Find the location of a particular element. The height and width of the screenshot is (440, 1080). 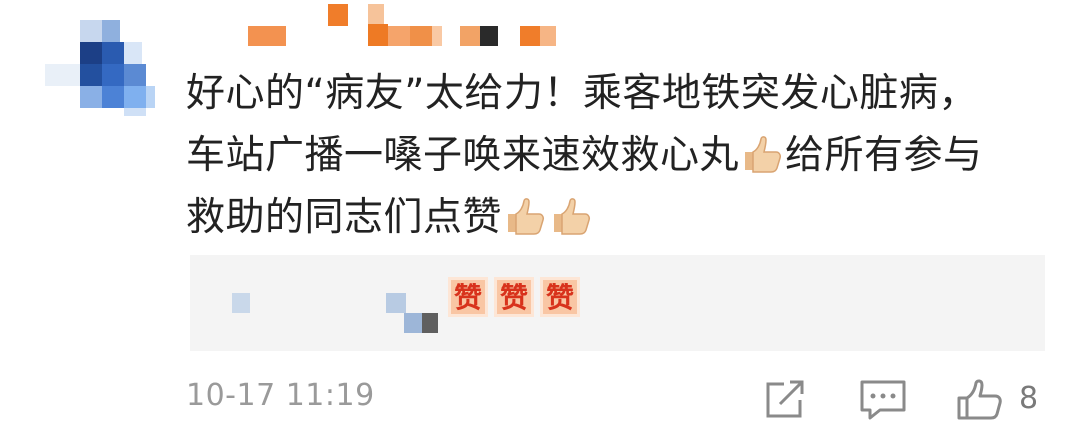

username is located at coordinates (405, 27).